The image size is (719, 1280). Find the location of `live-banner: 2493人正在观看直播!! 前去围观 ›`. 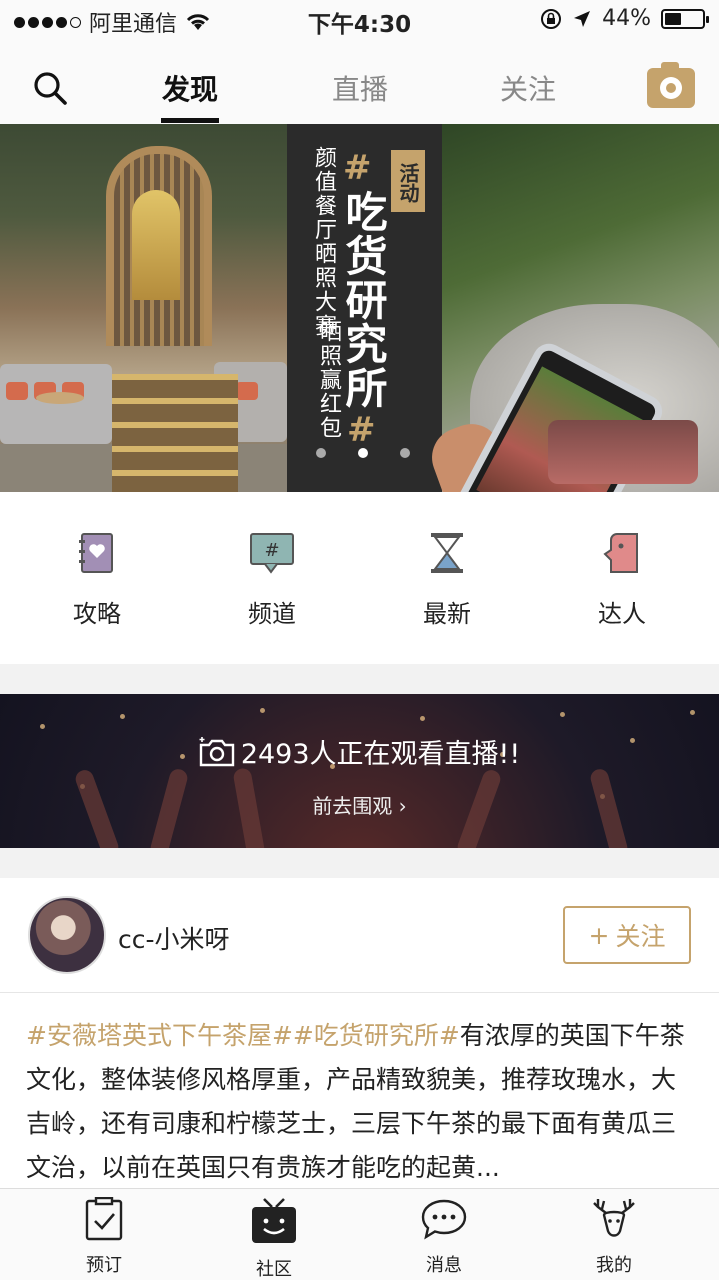

live-banner: 2493人正在观看直播!! 前去围观 › is located at coordinates (359, 771).